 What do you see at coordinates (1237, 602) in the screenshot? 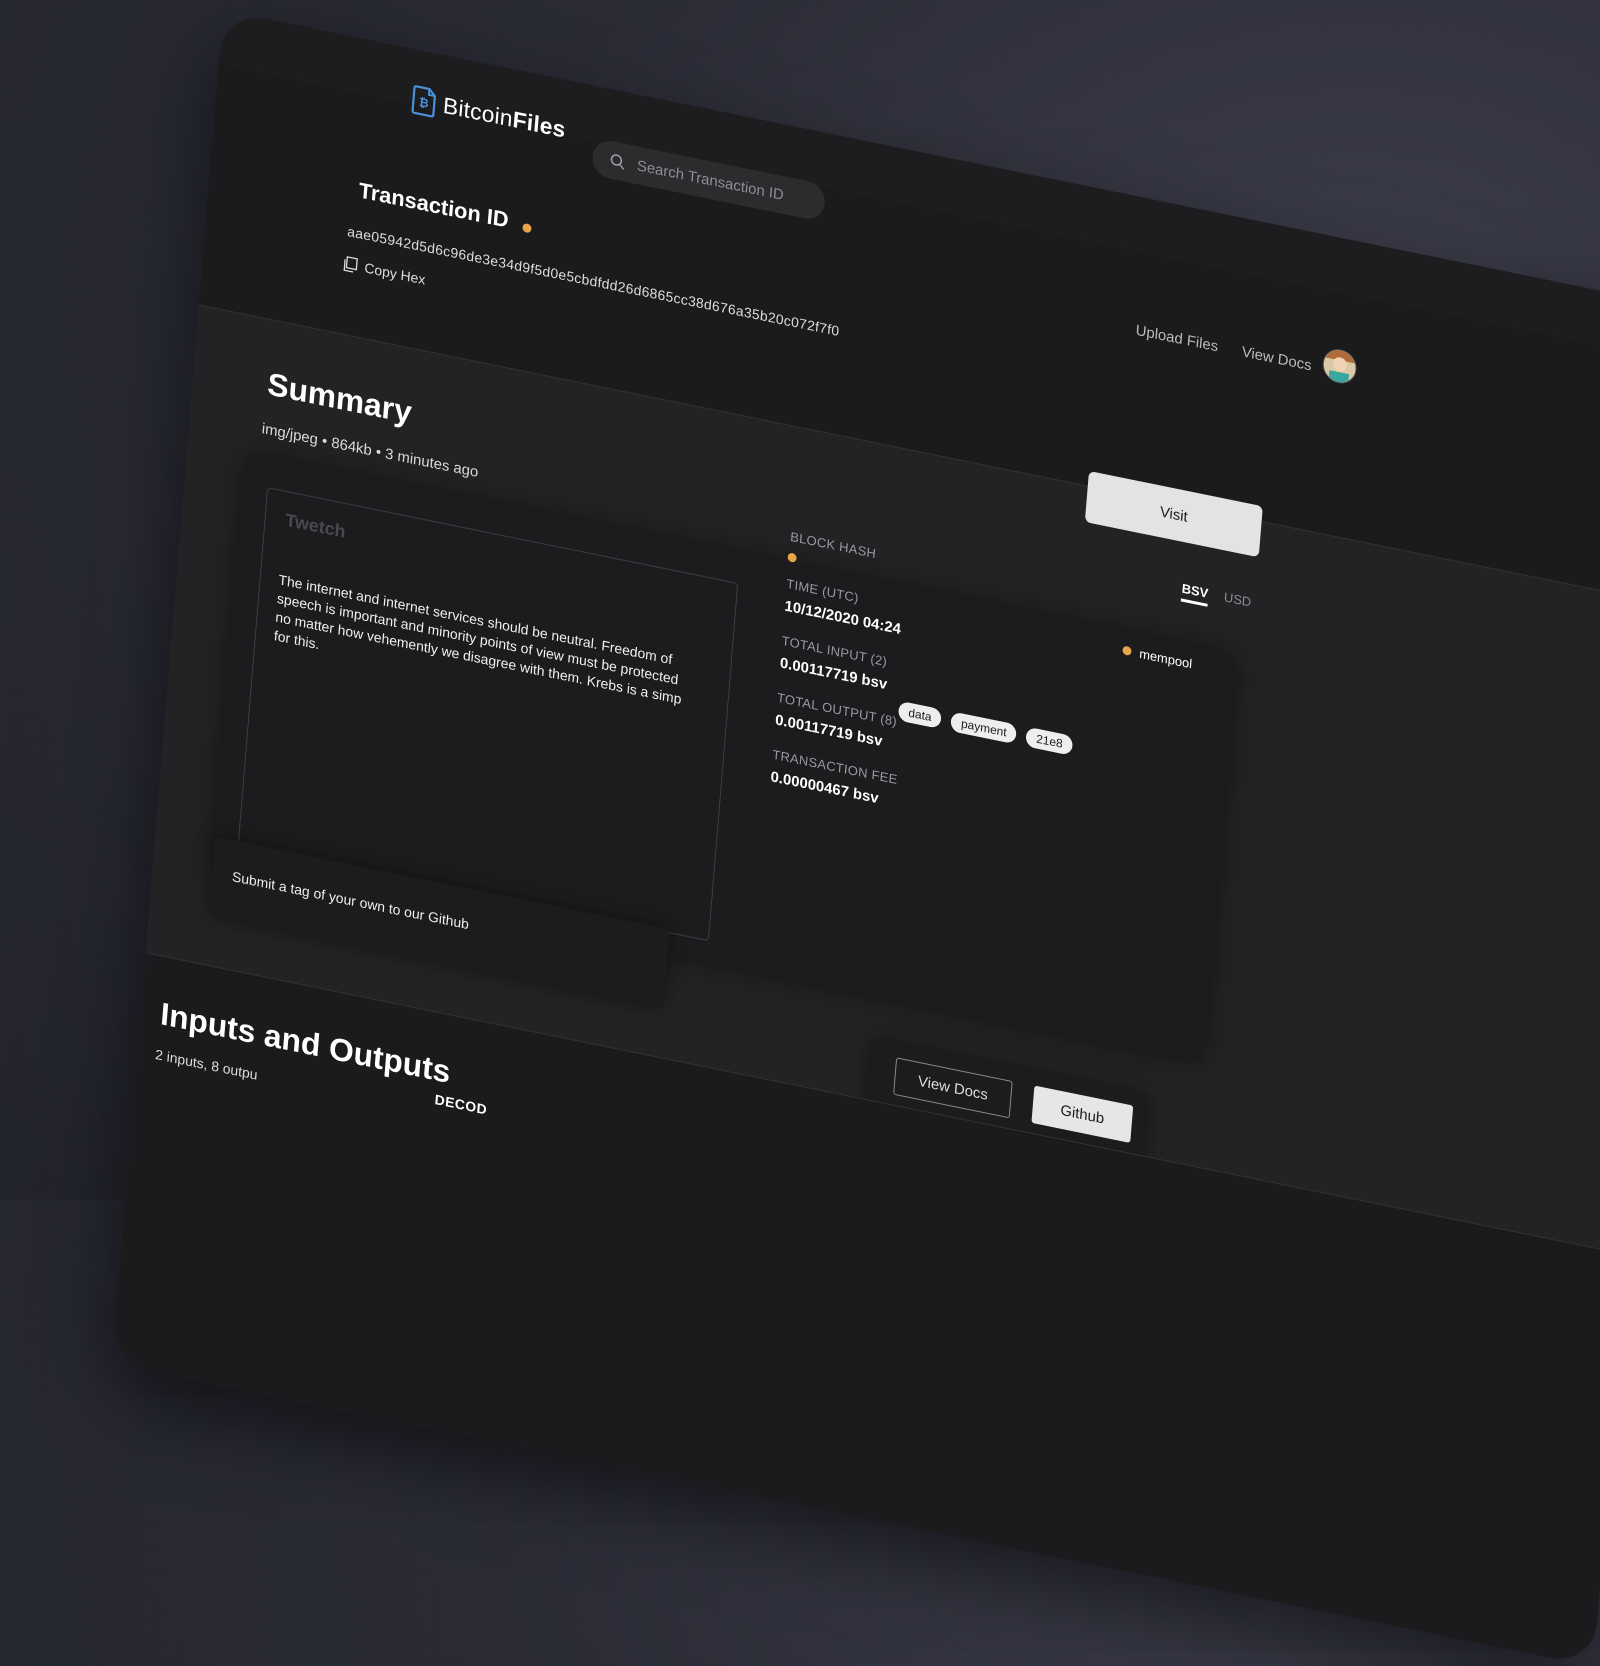
I see `currency-usd: USD` at bounding box center [1237, 602].